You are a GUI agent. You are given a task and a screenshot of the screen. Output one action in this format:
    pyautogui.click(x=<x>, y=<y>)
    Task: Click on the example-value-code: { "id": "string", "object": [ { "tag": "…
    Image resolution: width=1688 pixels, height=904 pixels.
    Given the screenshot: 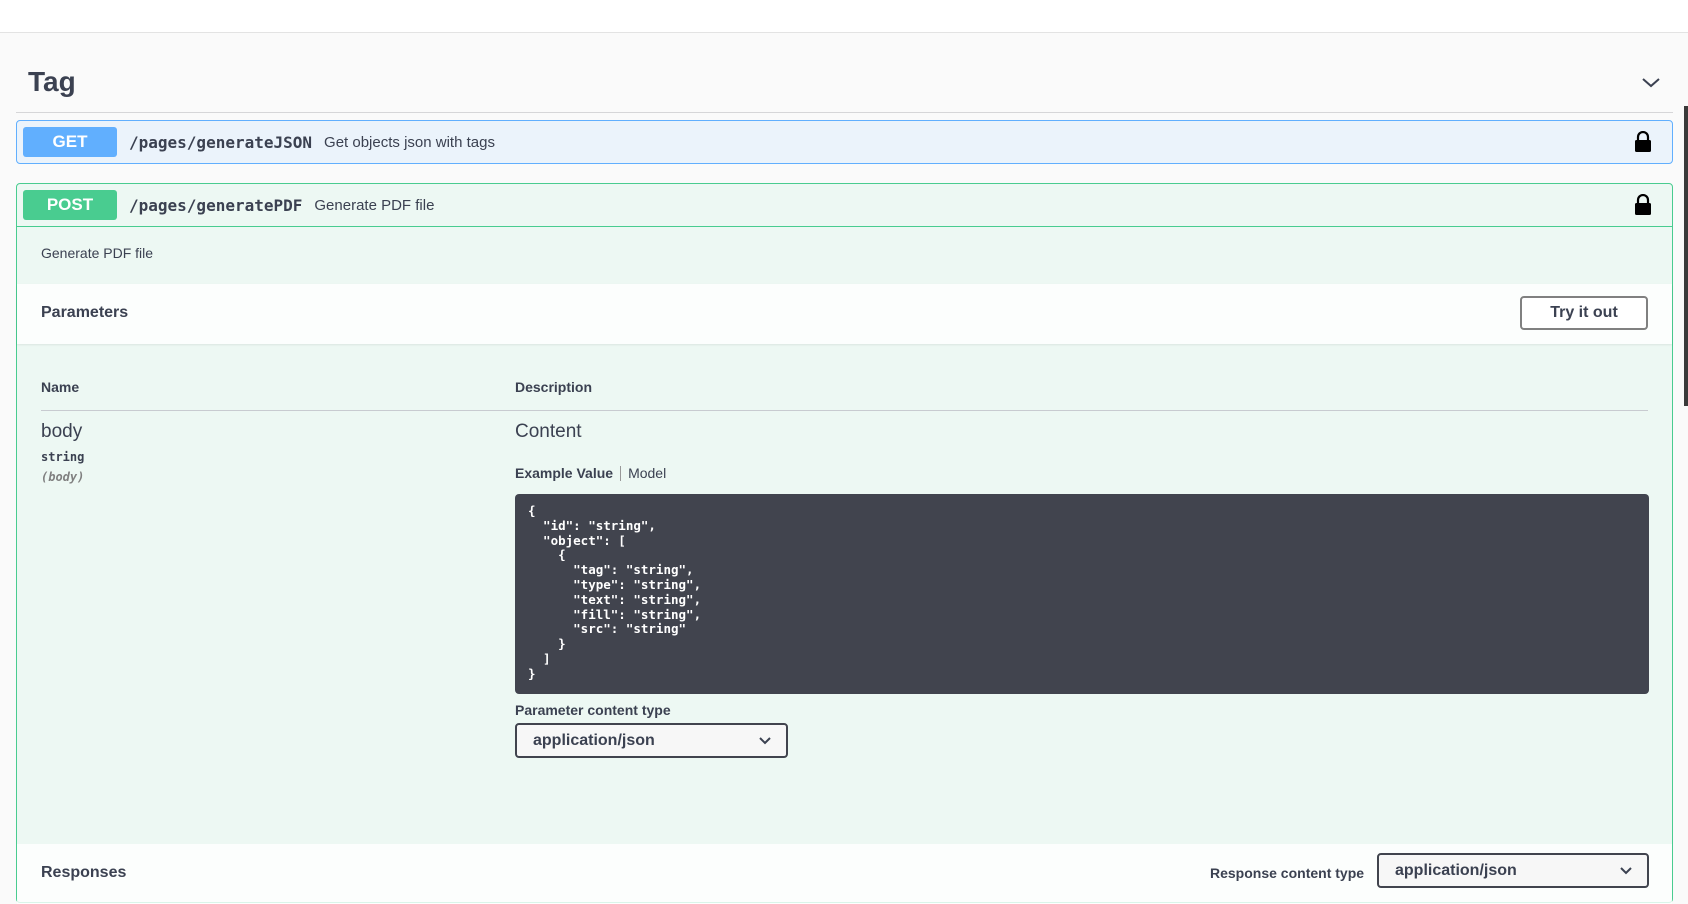 What is the action you would take?
    pyautogui.click(x=1082, y=594)
    